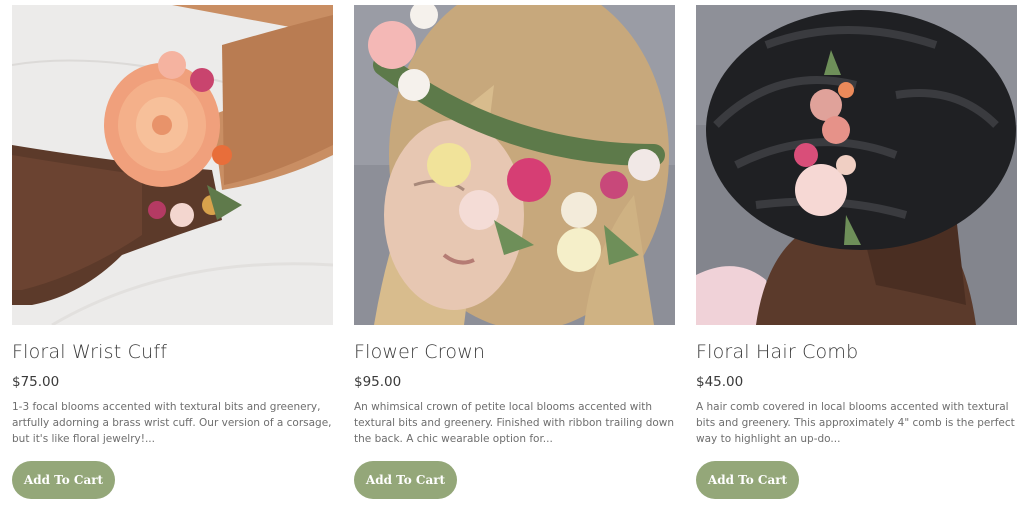 The width and height of the screenshot is (1024, 520). What do you see at coordinates (36, 382) in the screenshot?
I see `product-price: $75.00` at bounding box center [36, 382].